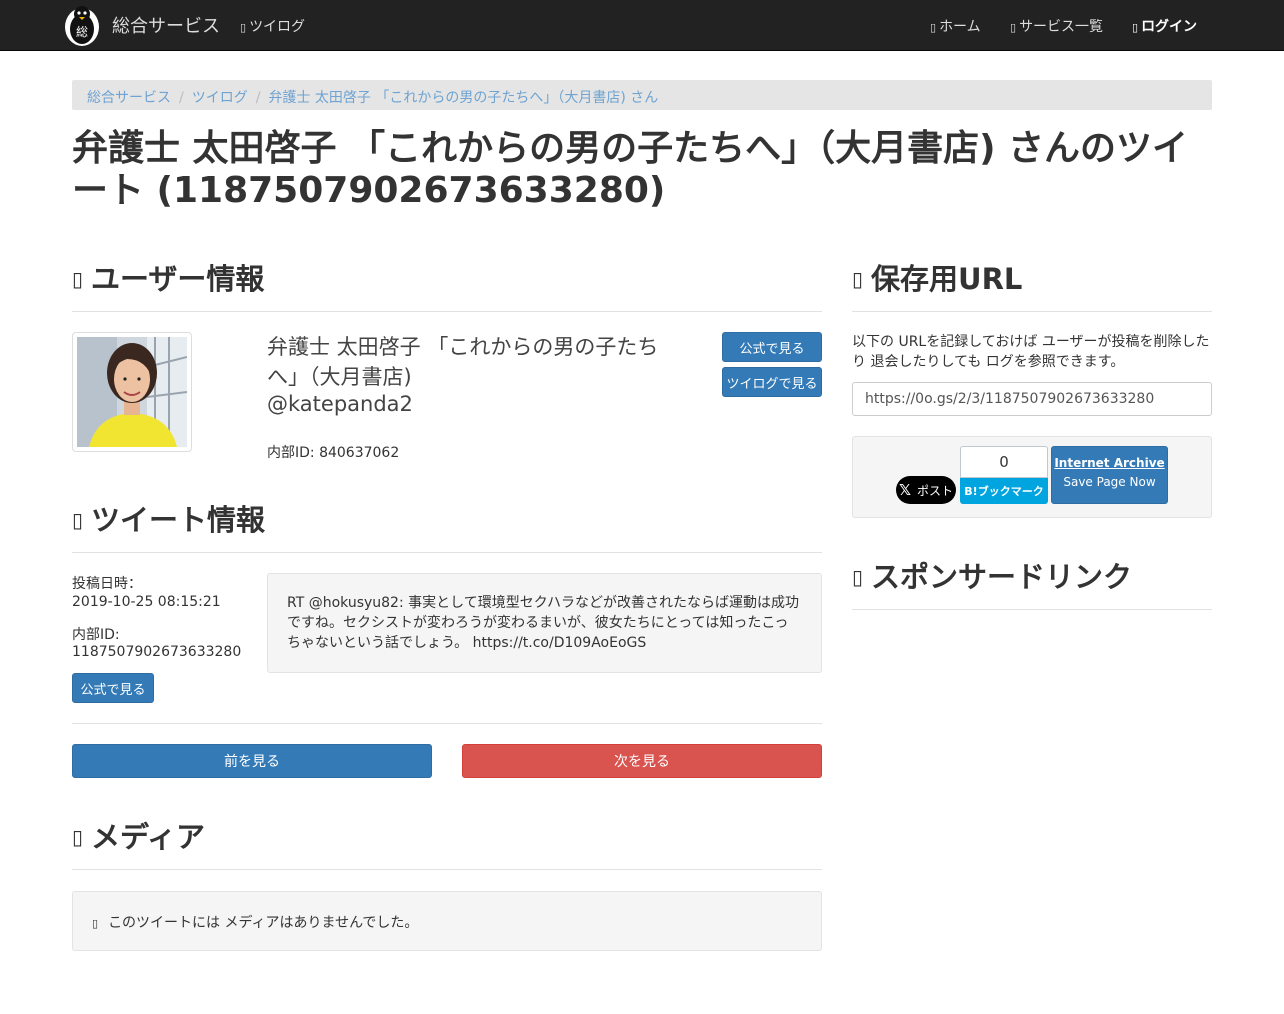  What do you see at coordinates (1061, 27) in the screenshot?
I see `nav-services-label: サービス一覧` at bounding box center [1061, 27].